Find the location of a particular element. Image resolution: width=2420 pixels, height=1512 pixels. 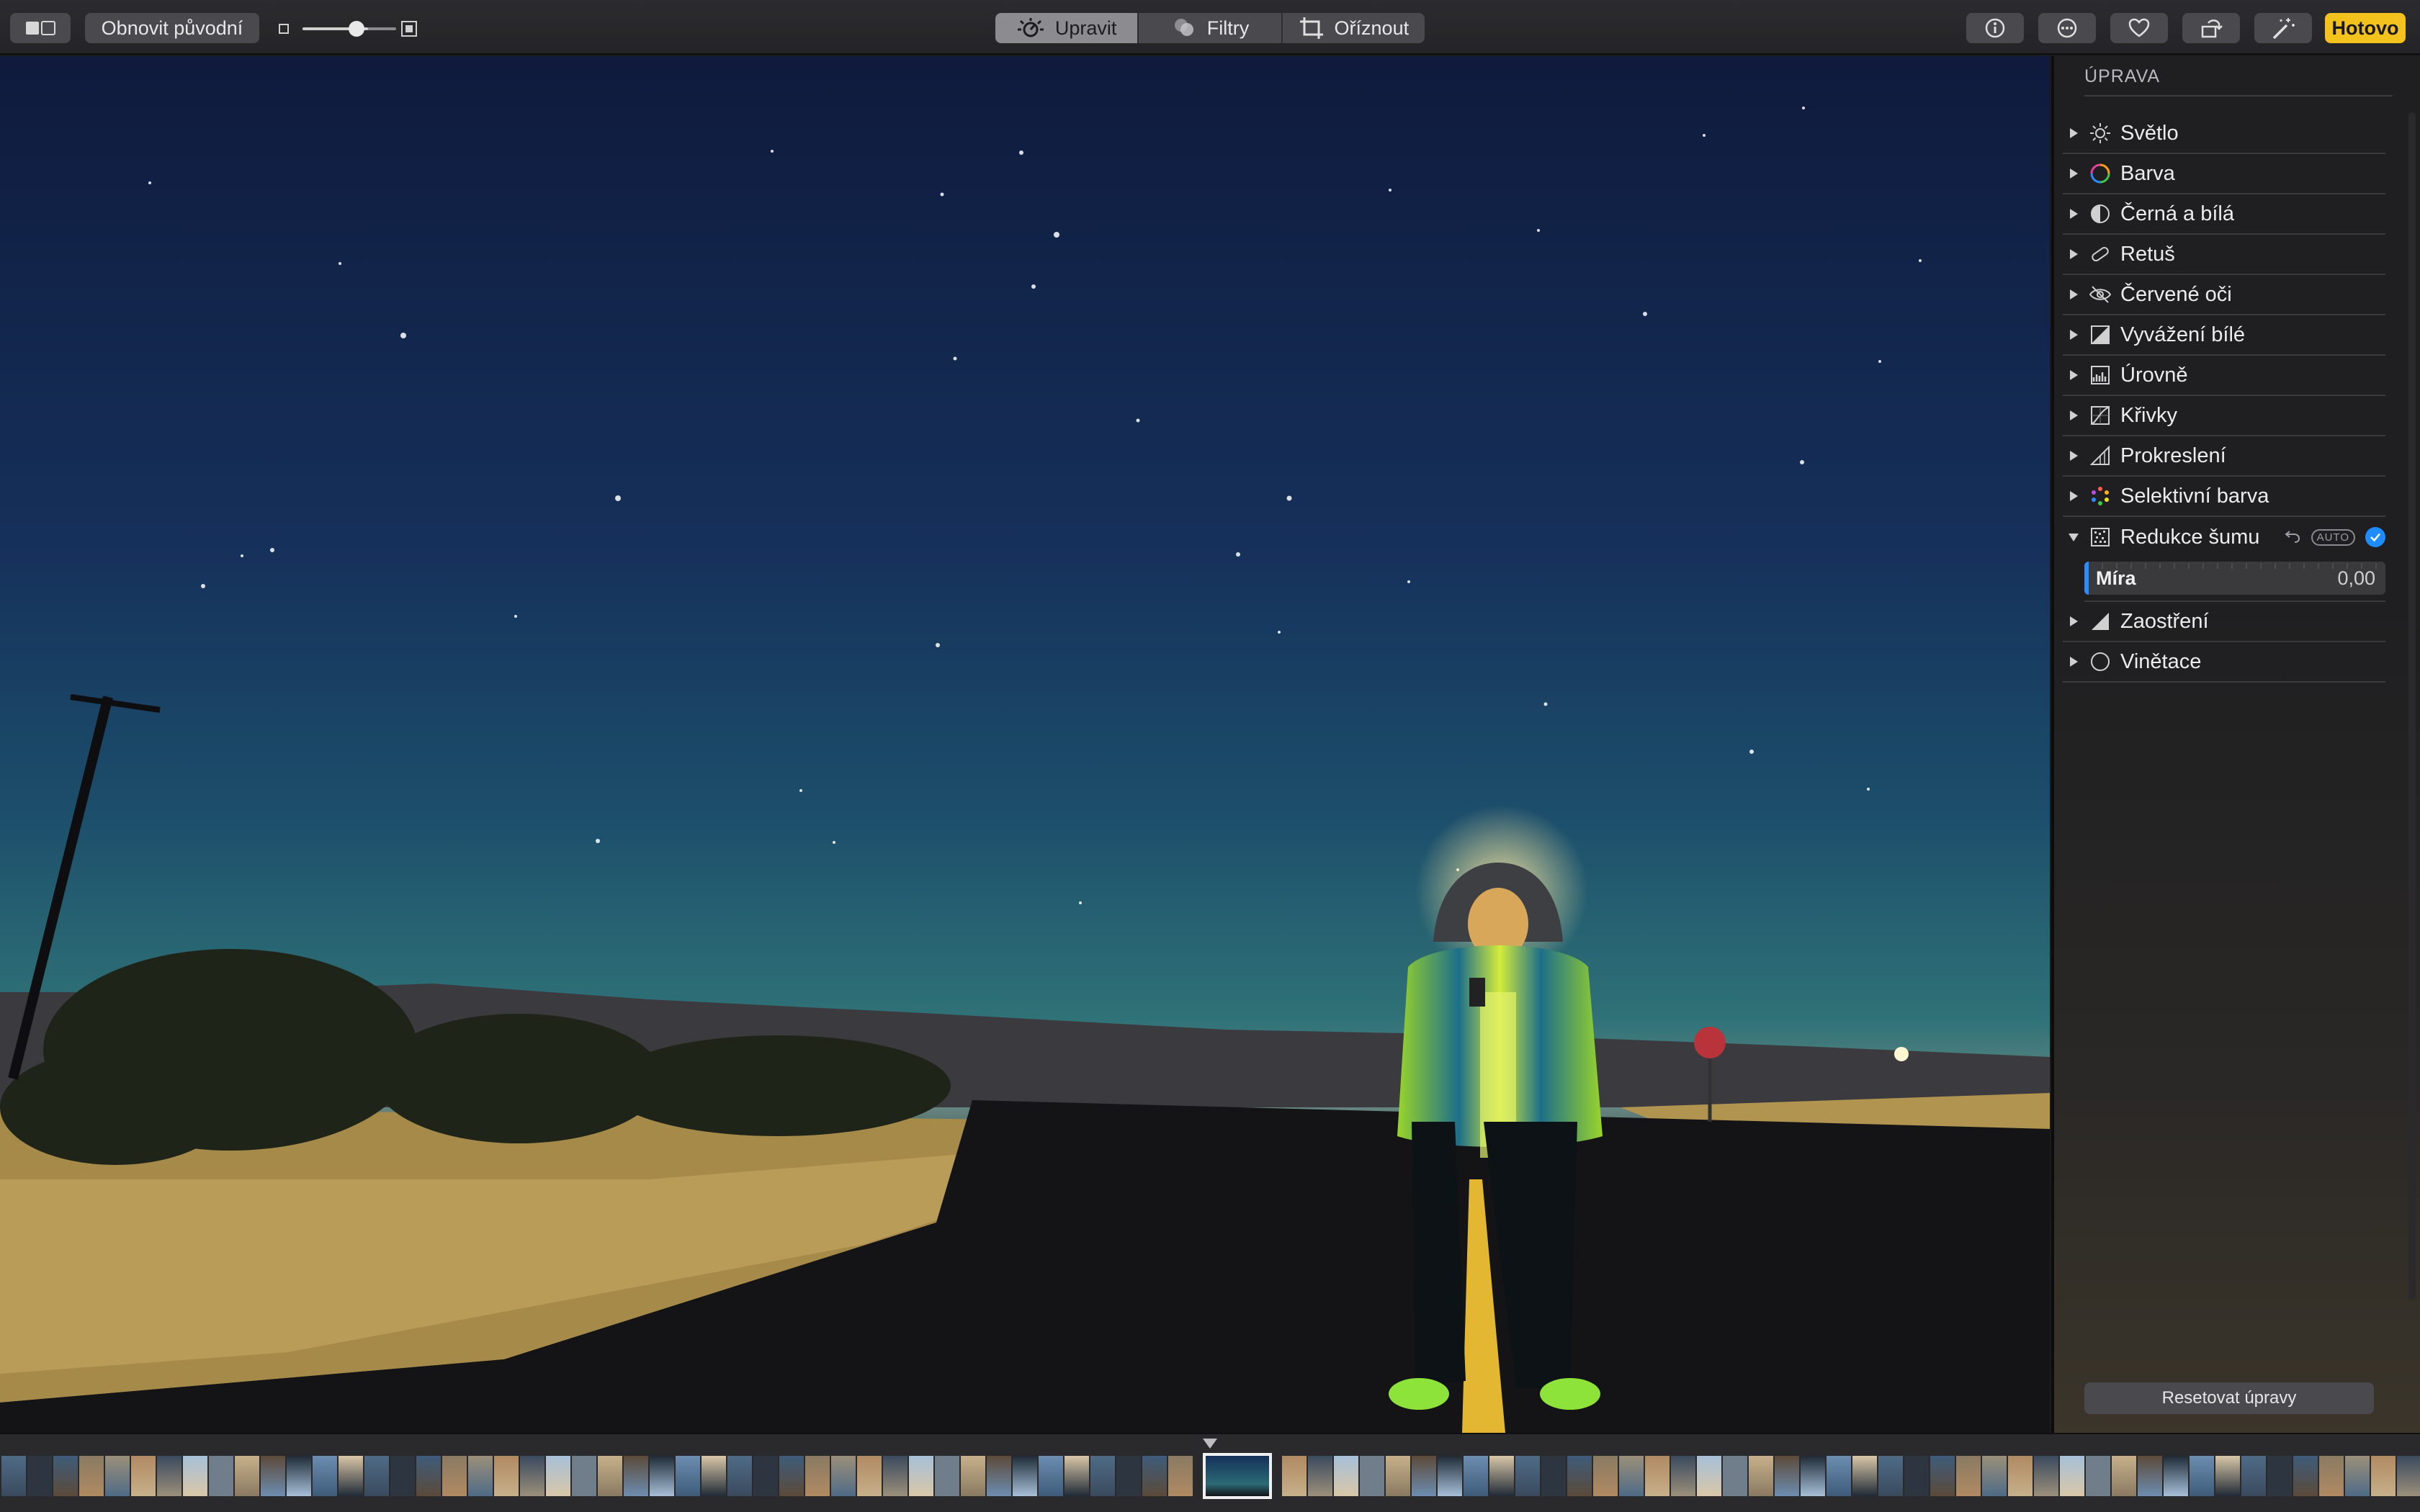

filmstrip-thumbnail-selected is located at coordinates (1237, 1476).